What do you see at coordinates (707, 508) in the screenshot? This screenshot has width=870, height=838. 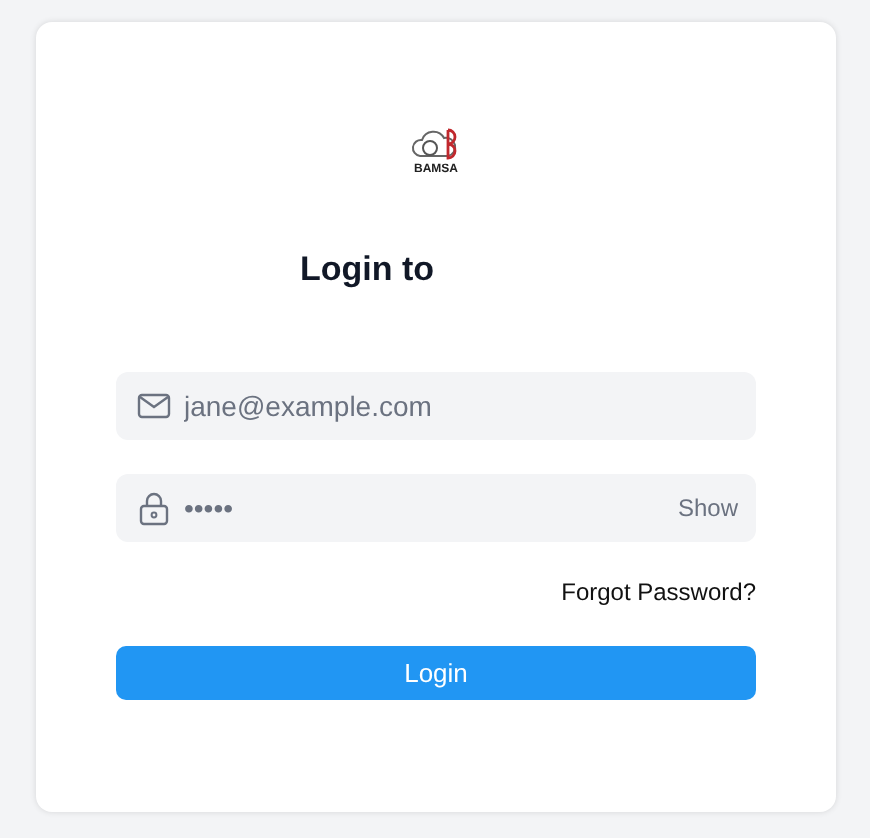 I see `show-password-button: Show` at bounding box center [707, 508].